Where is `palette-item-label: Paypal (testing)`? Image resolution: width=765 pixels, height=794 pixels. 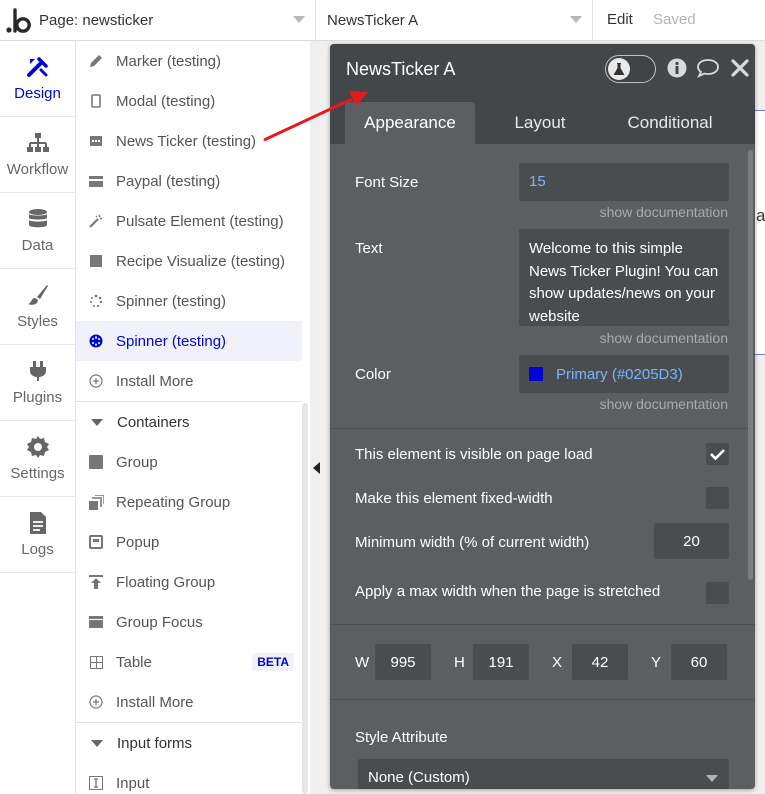 palette-item-label: Paypal (testing) is located at coordinates (168, 181).